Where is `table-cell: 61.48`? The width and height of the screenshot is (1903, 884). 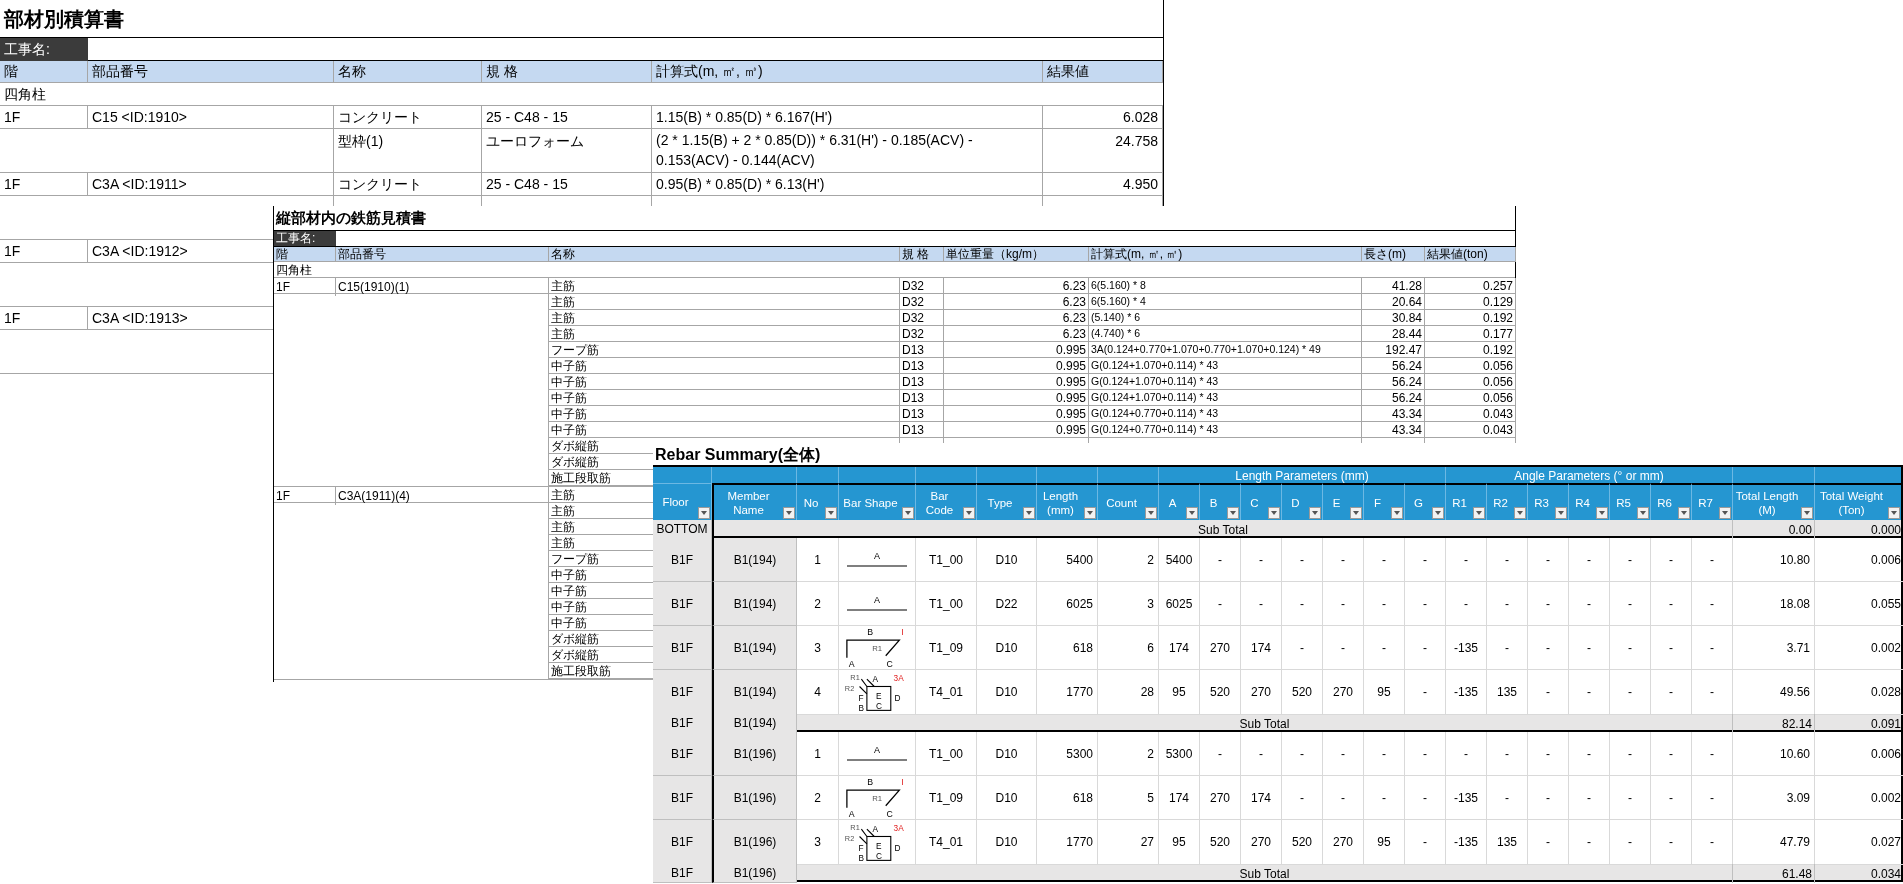
table-cell: 61.48 is located at coordinates (1774, 873).